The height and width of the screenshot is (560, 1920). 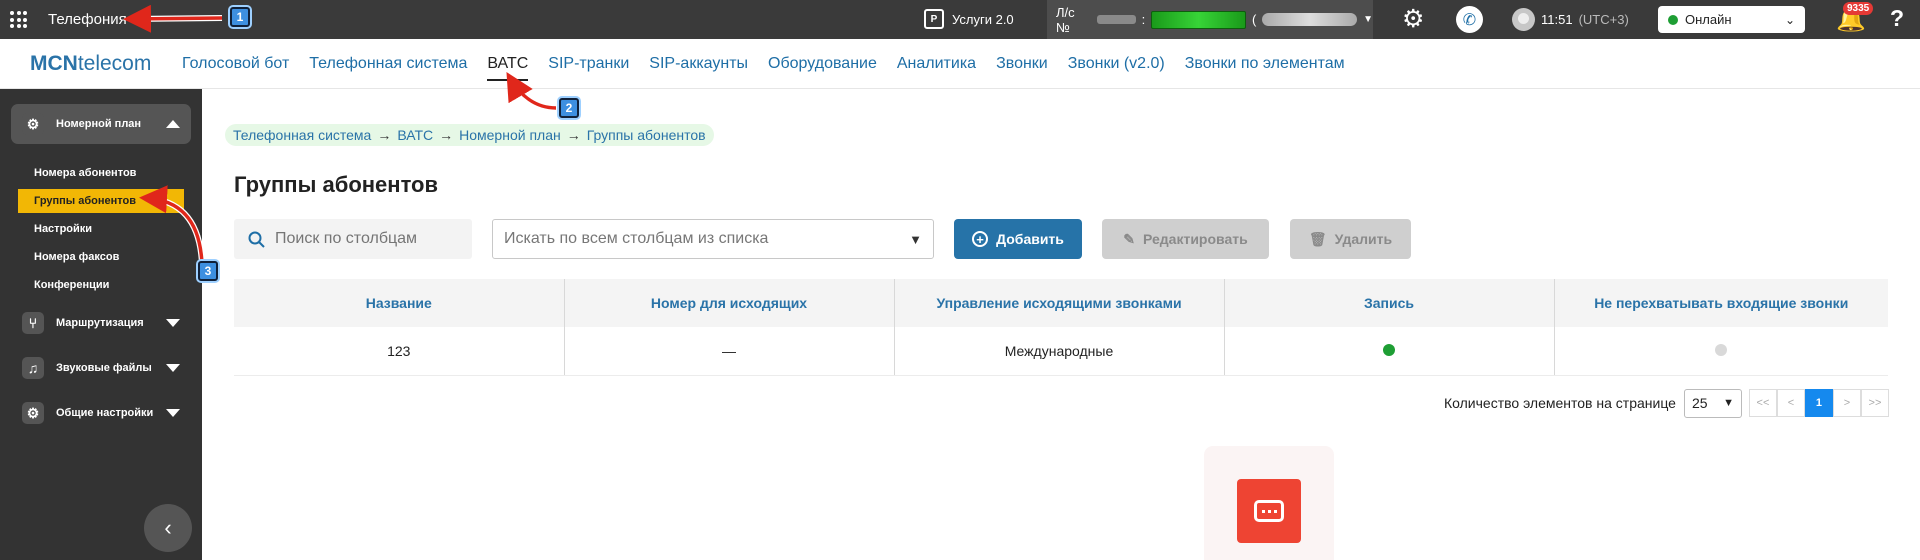 I want to click on annotation-callout-3: 3, so click(x=208, y=271).